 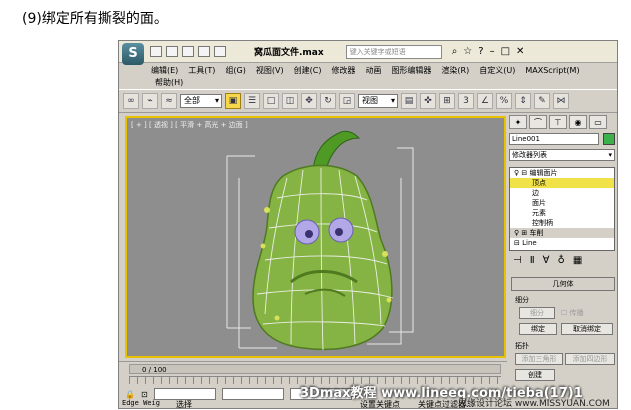 I want to click on rect-select-icon: □, so click(x=271, y=101).